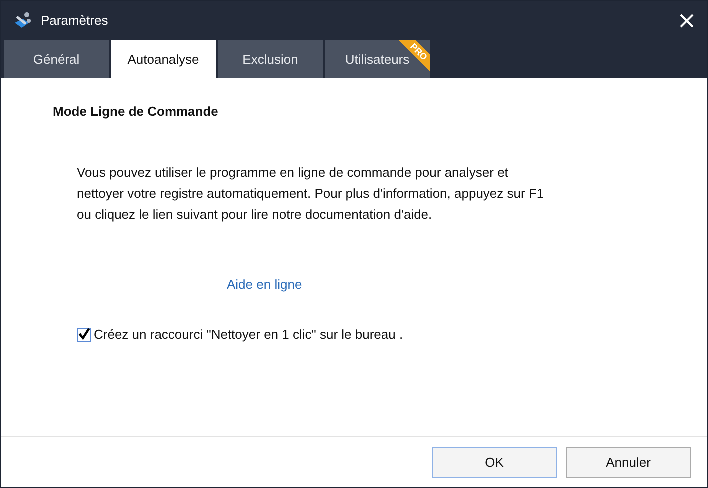 The height and width of the screenshot is (488, 708). What do you see at coordinates (84, 335) in the screenshot?
I see `checkbox` at bounding box center [84, 335].